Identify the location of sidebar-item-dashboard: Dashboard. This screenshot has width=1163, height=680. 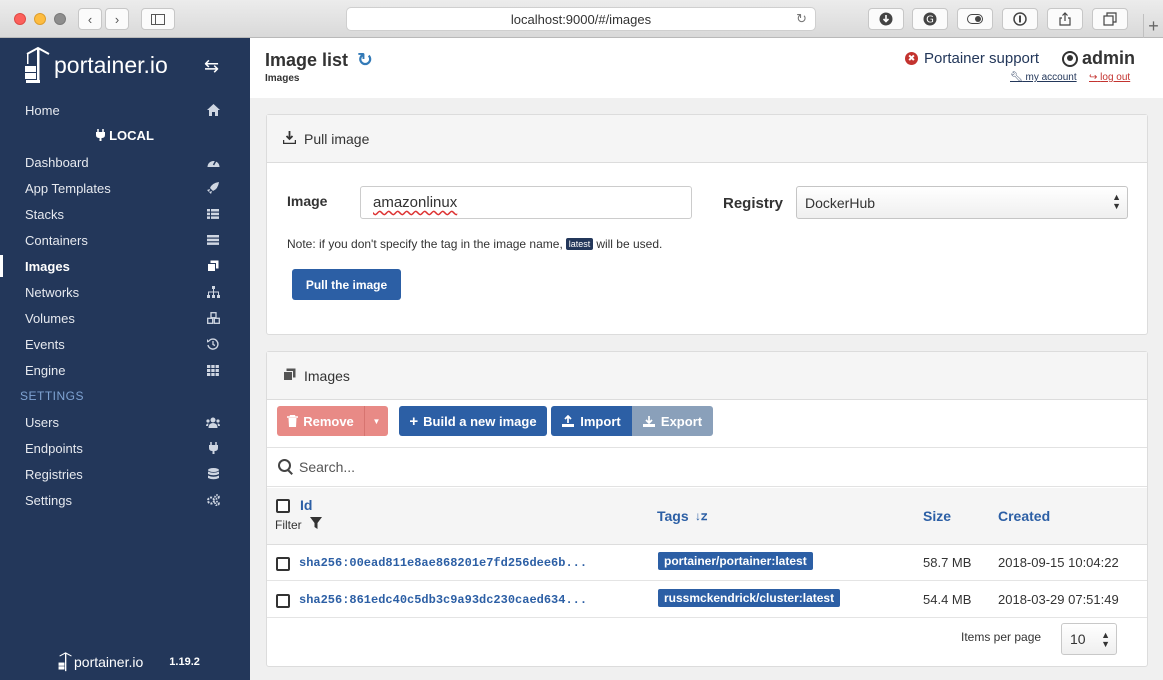
(125, 162).